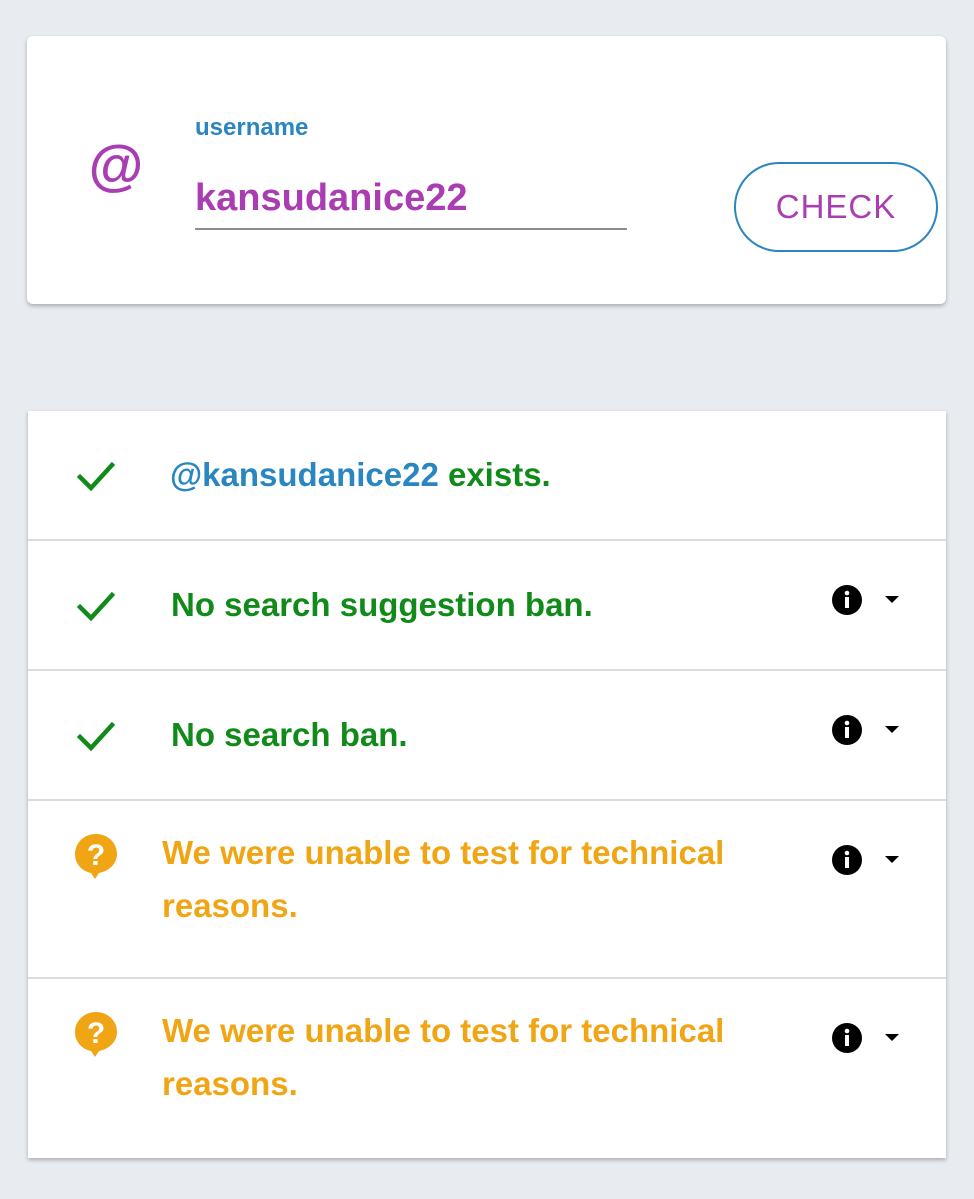 The height and width of the screenshot is (1199, 974). I want to click on check-button: CHECK, so click(836, 207).